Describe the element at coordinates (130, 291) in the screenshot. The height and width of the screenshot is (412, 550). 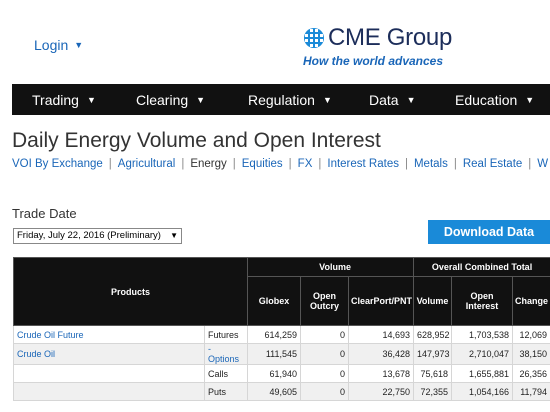
I see `products-header: Products` at that location.